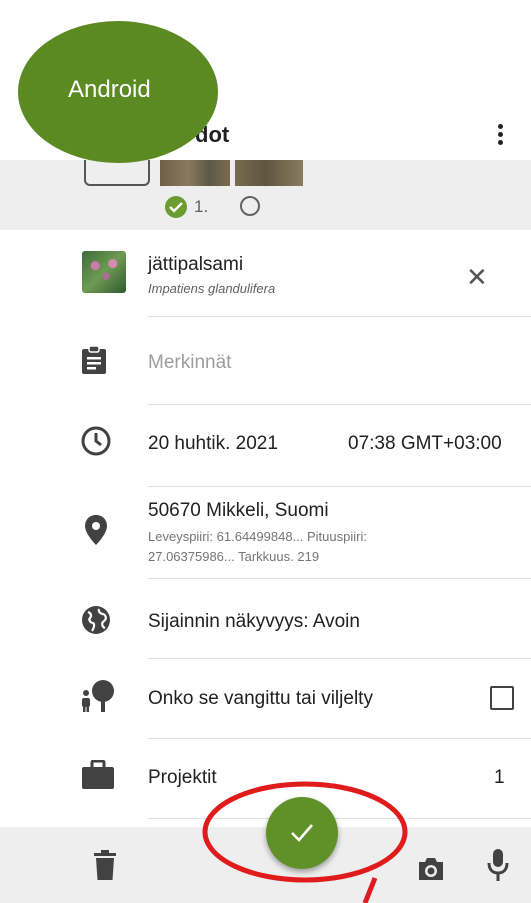 The width and height of the screenshot is (531, 903). Describe the element at coordinates (96, 443) in the screenshot. I see `clock-icon` at that location.